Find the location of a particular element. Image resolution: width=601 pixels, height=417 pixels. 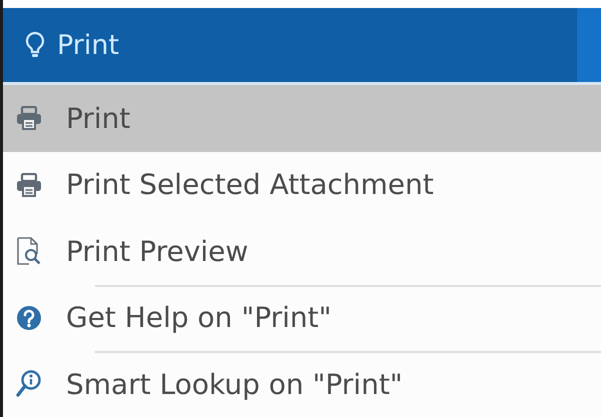

lightbulb-icon is located at coordinates (35, 45).